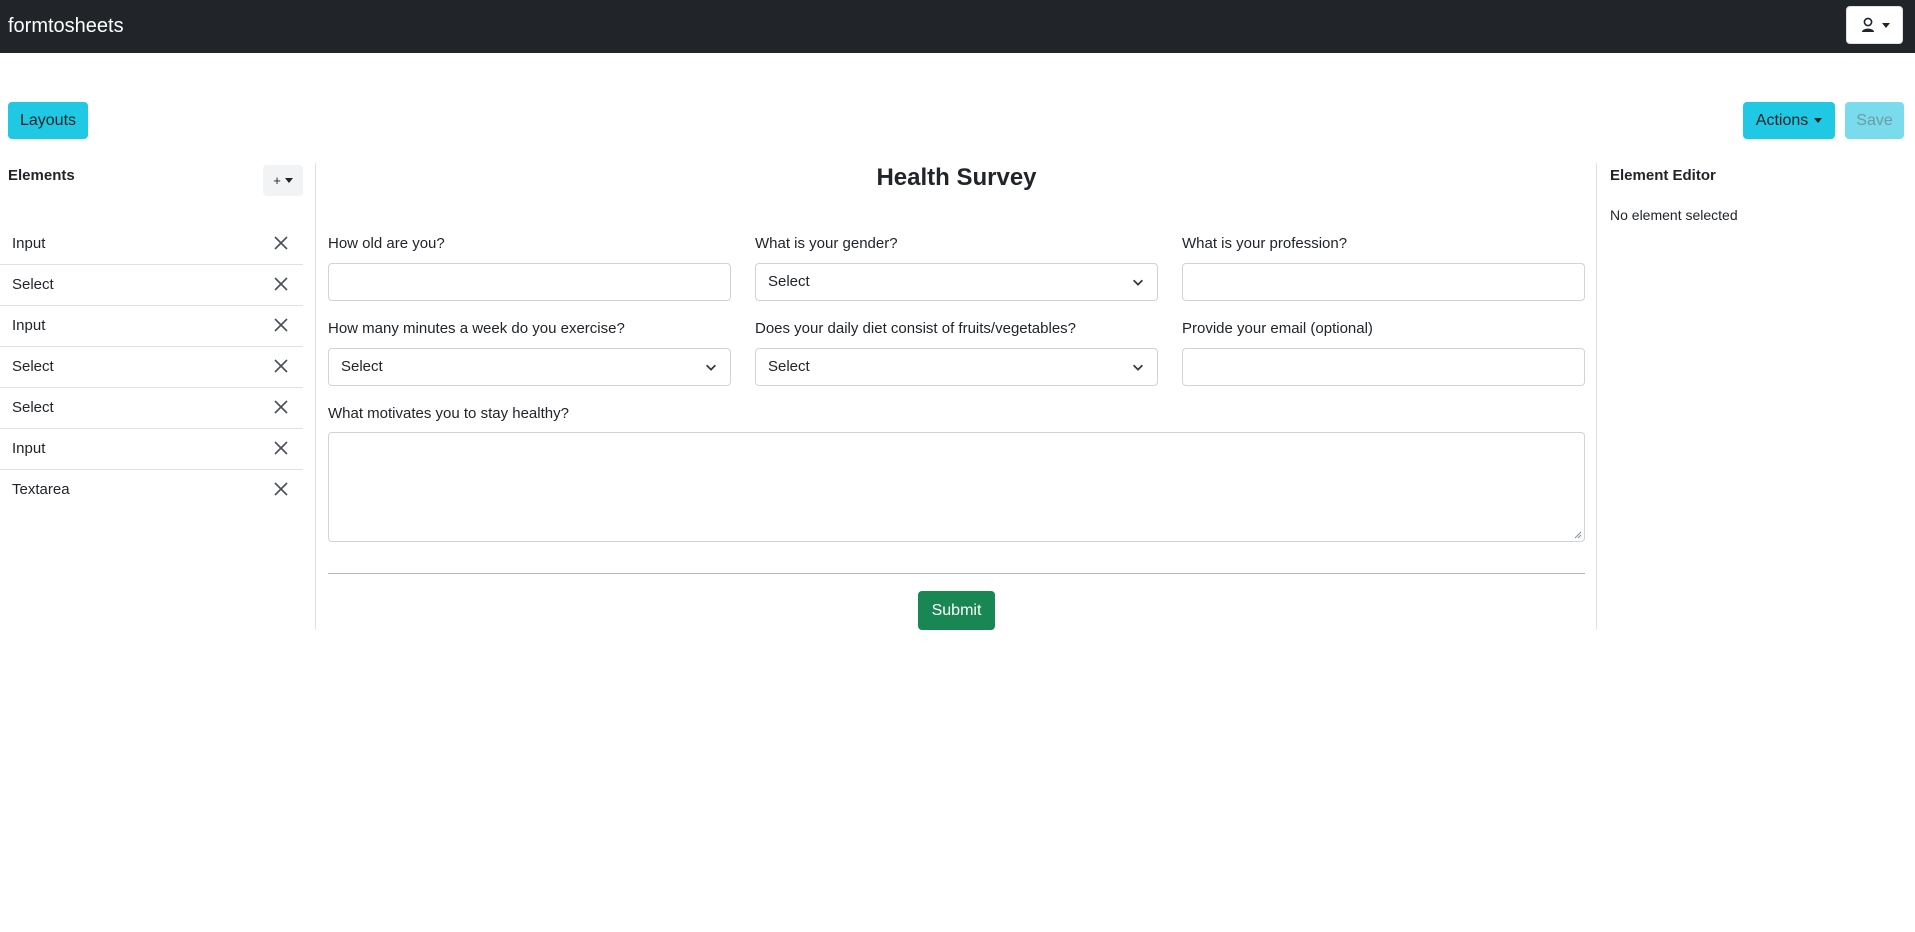 The height and width of the screenshot is (932, 1915). Describe the element at coordinates (956, 177) in the screenshot. I see `form-title: Health Survey` at that location.